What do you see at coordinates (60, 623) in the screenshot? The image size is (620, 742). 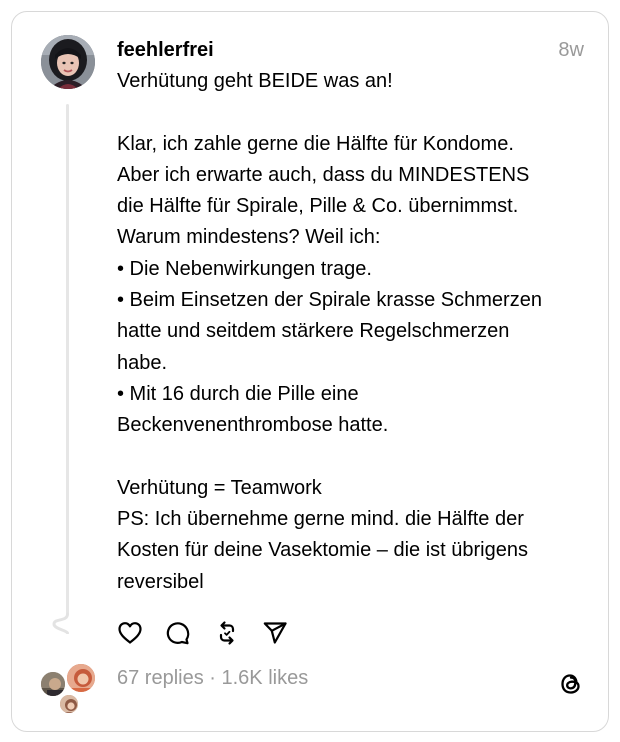 I see `thread-loop-icon` at bounding box center [60, 623].